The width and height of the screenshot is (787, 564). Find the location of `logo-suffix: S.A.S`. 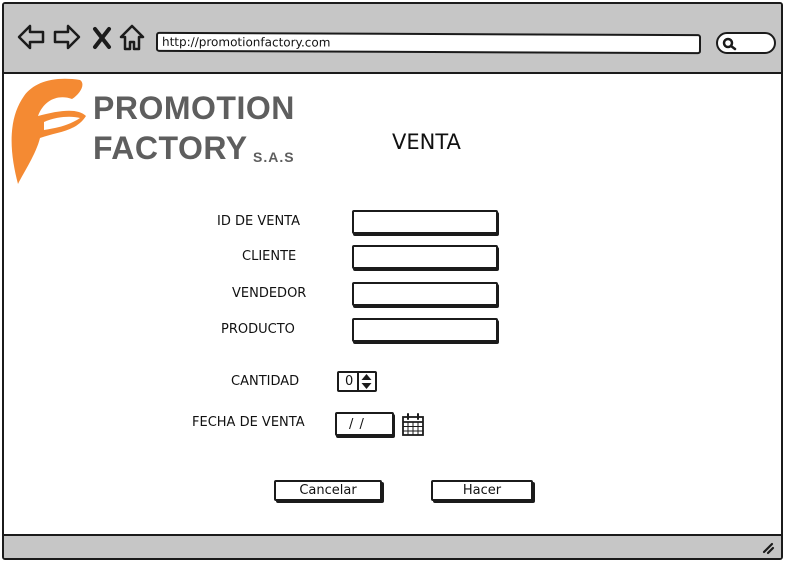

logo-suffix: S.A.S is located at coordinates (274, 157).